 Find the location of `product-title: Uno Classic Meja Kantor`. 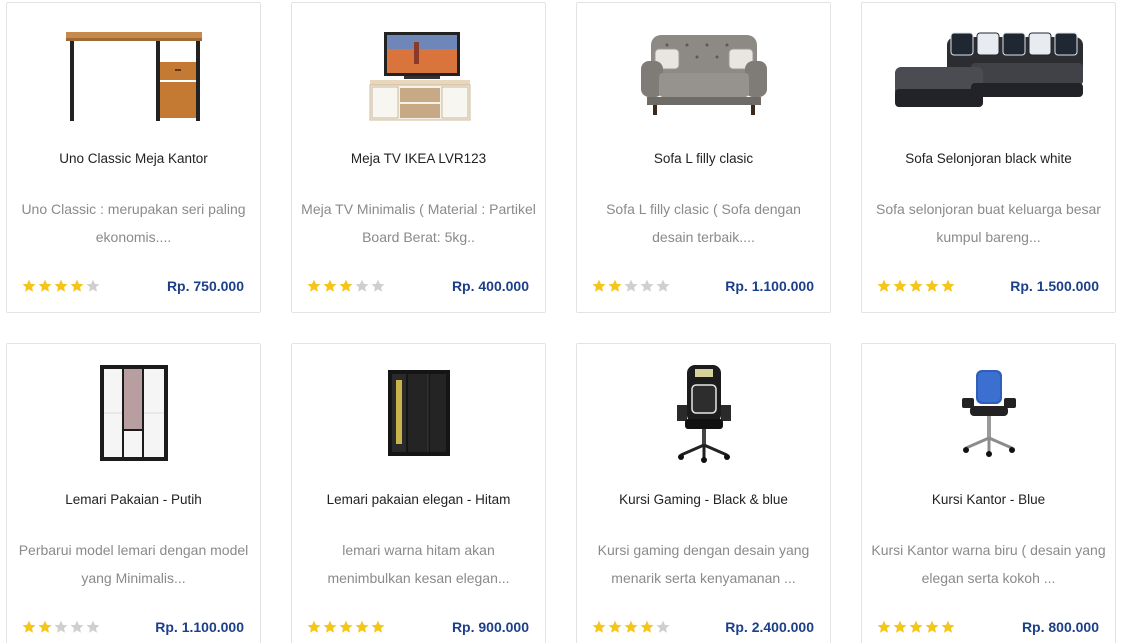

product-title: Uno Classic Meja Kantor is located at coordinates (133, 158).